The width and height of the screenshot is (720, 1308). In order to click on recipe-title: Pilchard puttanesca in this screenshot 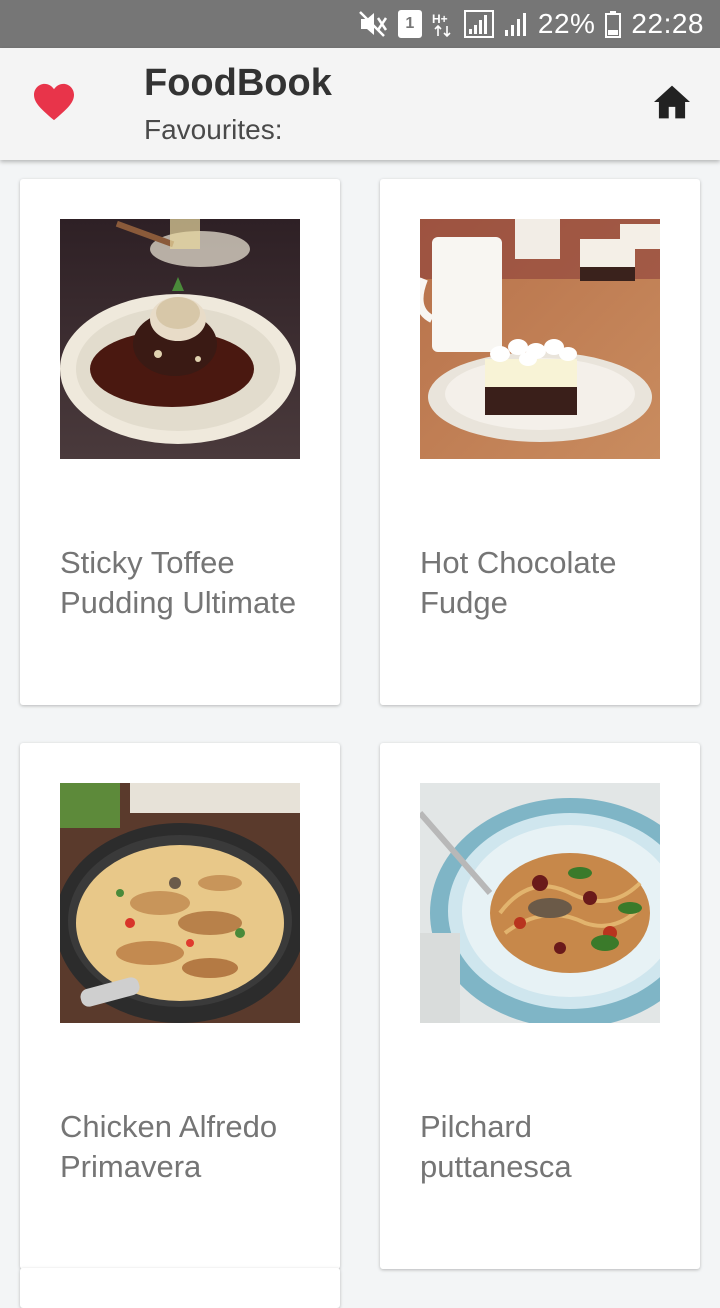, I will do `click(496, 1146)`.